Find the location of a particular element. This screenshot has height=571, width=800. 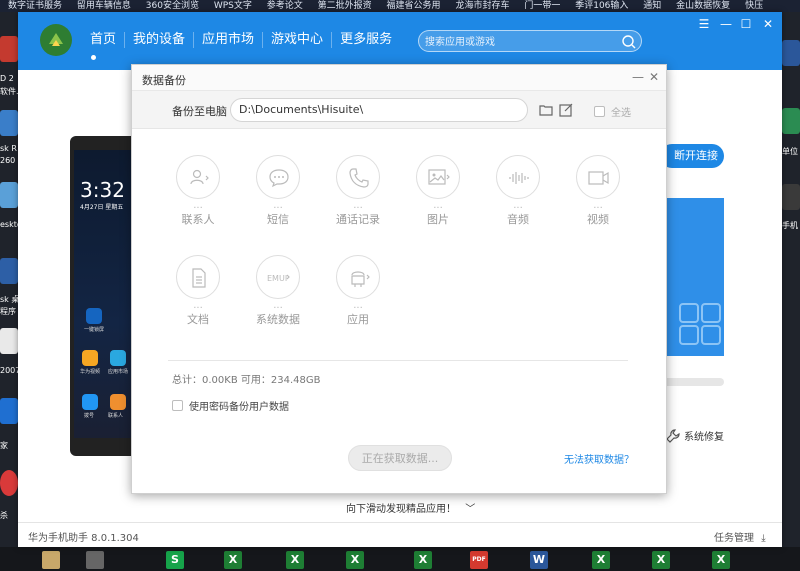

encrypt-option: 使用密码备份用户数据 is located at coordinates (230, 405).